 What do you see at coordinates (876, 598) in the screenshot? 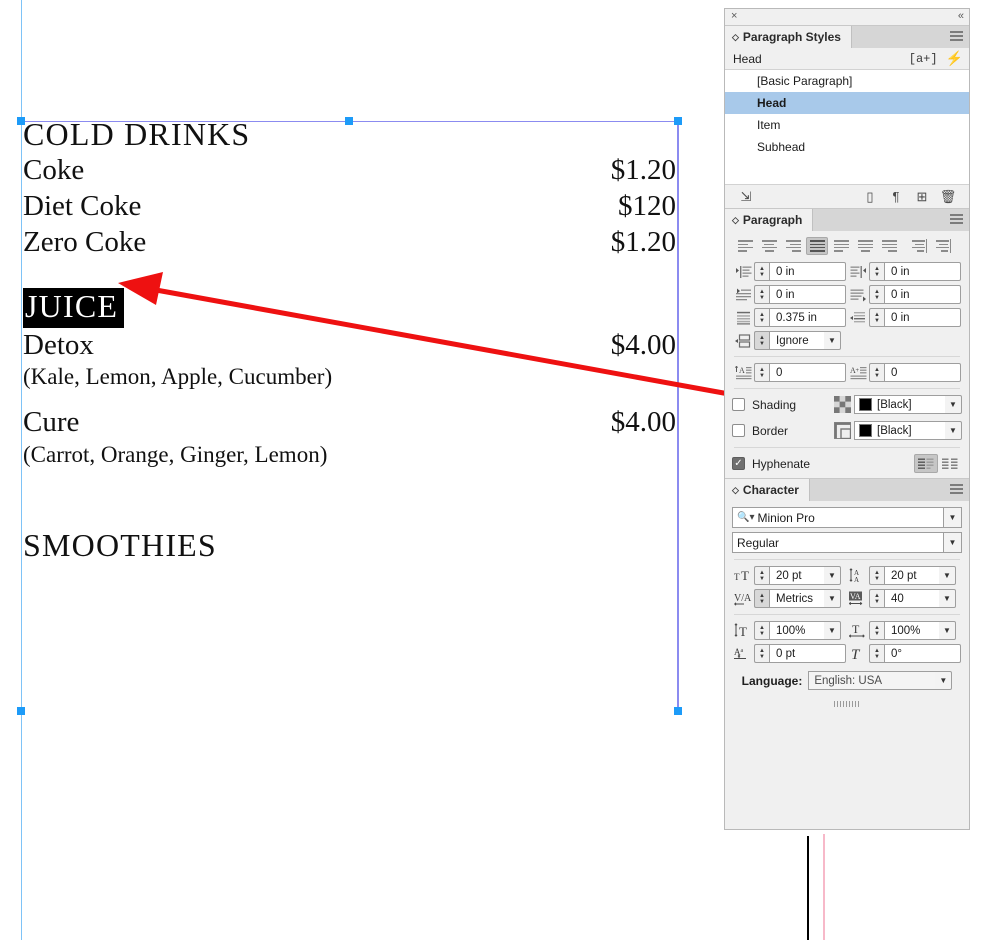
I see `tracking-stepper: ▲ ▼` at bounding box center [876, 598].